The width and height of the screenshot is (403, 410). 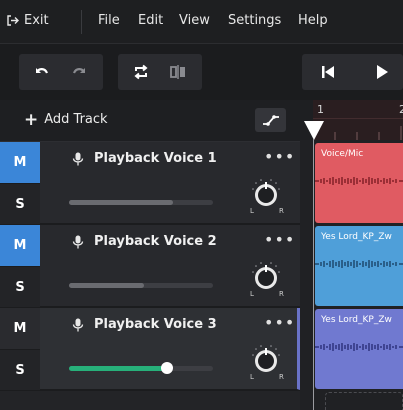 What do you see at coordinates (36, 20) in the screenshot?
I see `exit-label: Exit` at bounding box center [36, 20].